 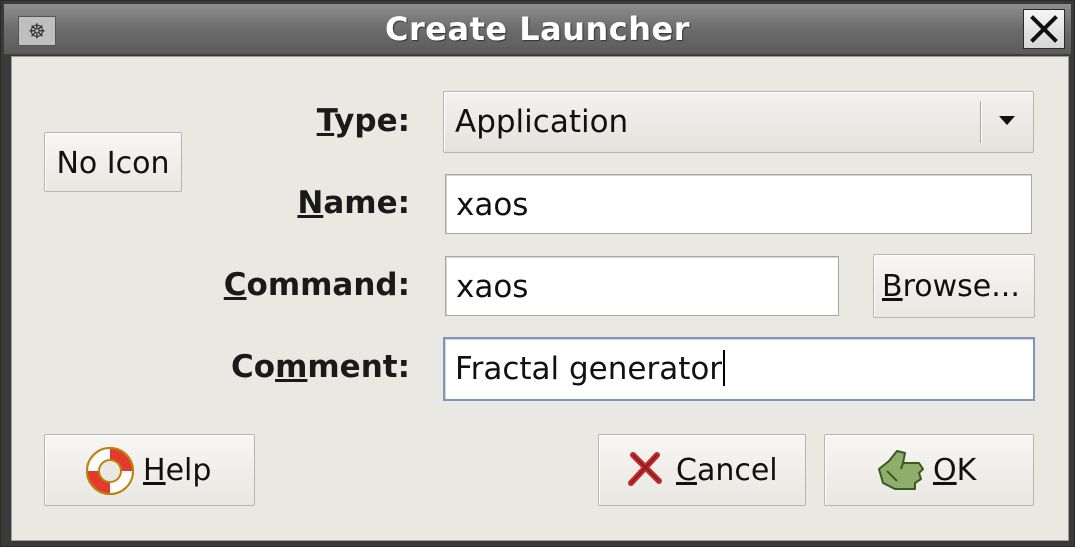 I want to click on cancel-button: Cancel, so click(x=702, y=470).